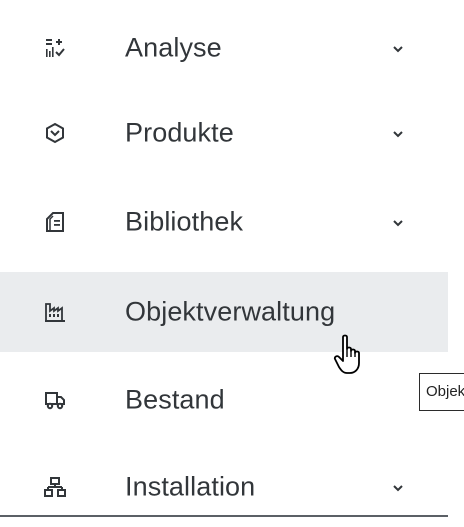 The height and width of the screenshot is (527, 464). I want to click on nav-item-produkte: Produkte, so click(224, 133).